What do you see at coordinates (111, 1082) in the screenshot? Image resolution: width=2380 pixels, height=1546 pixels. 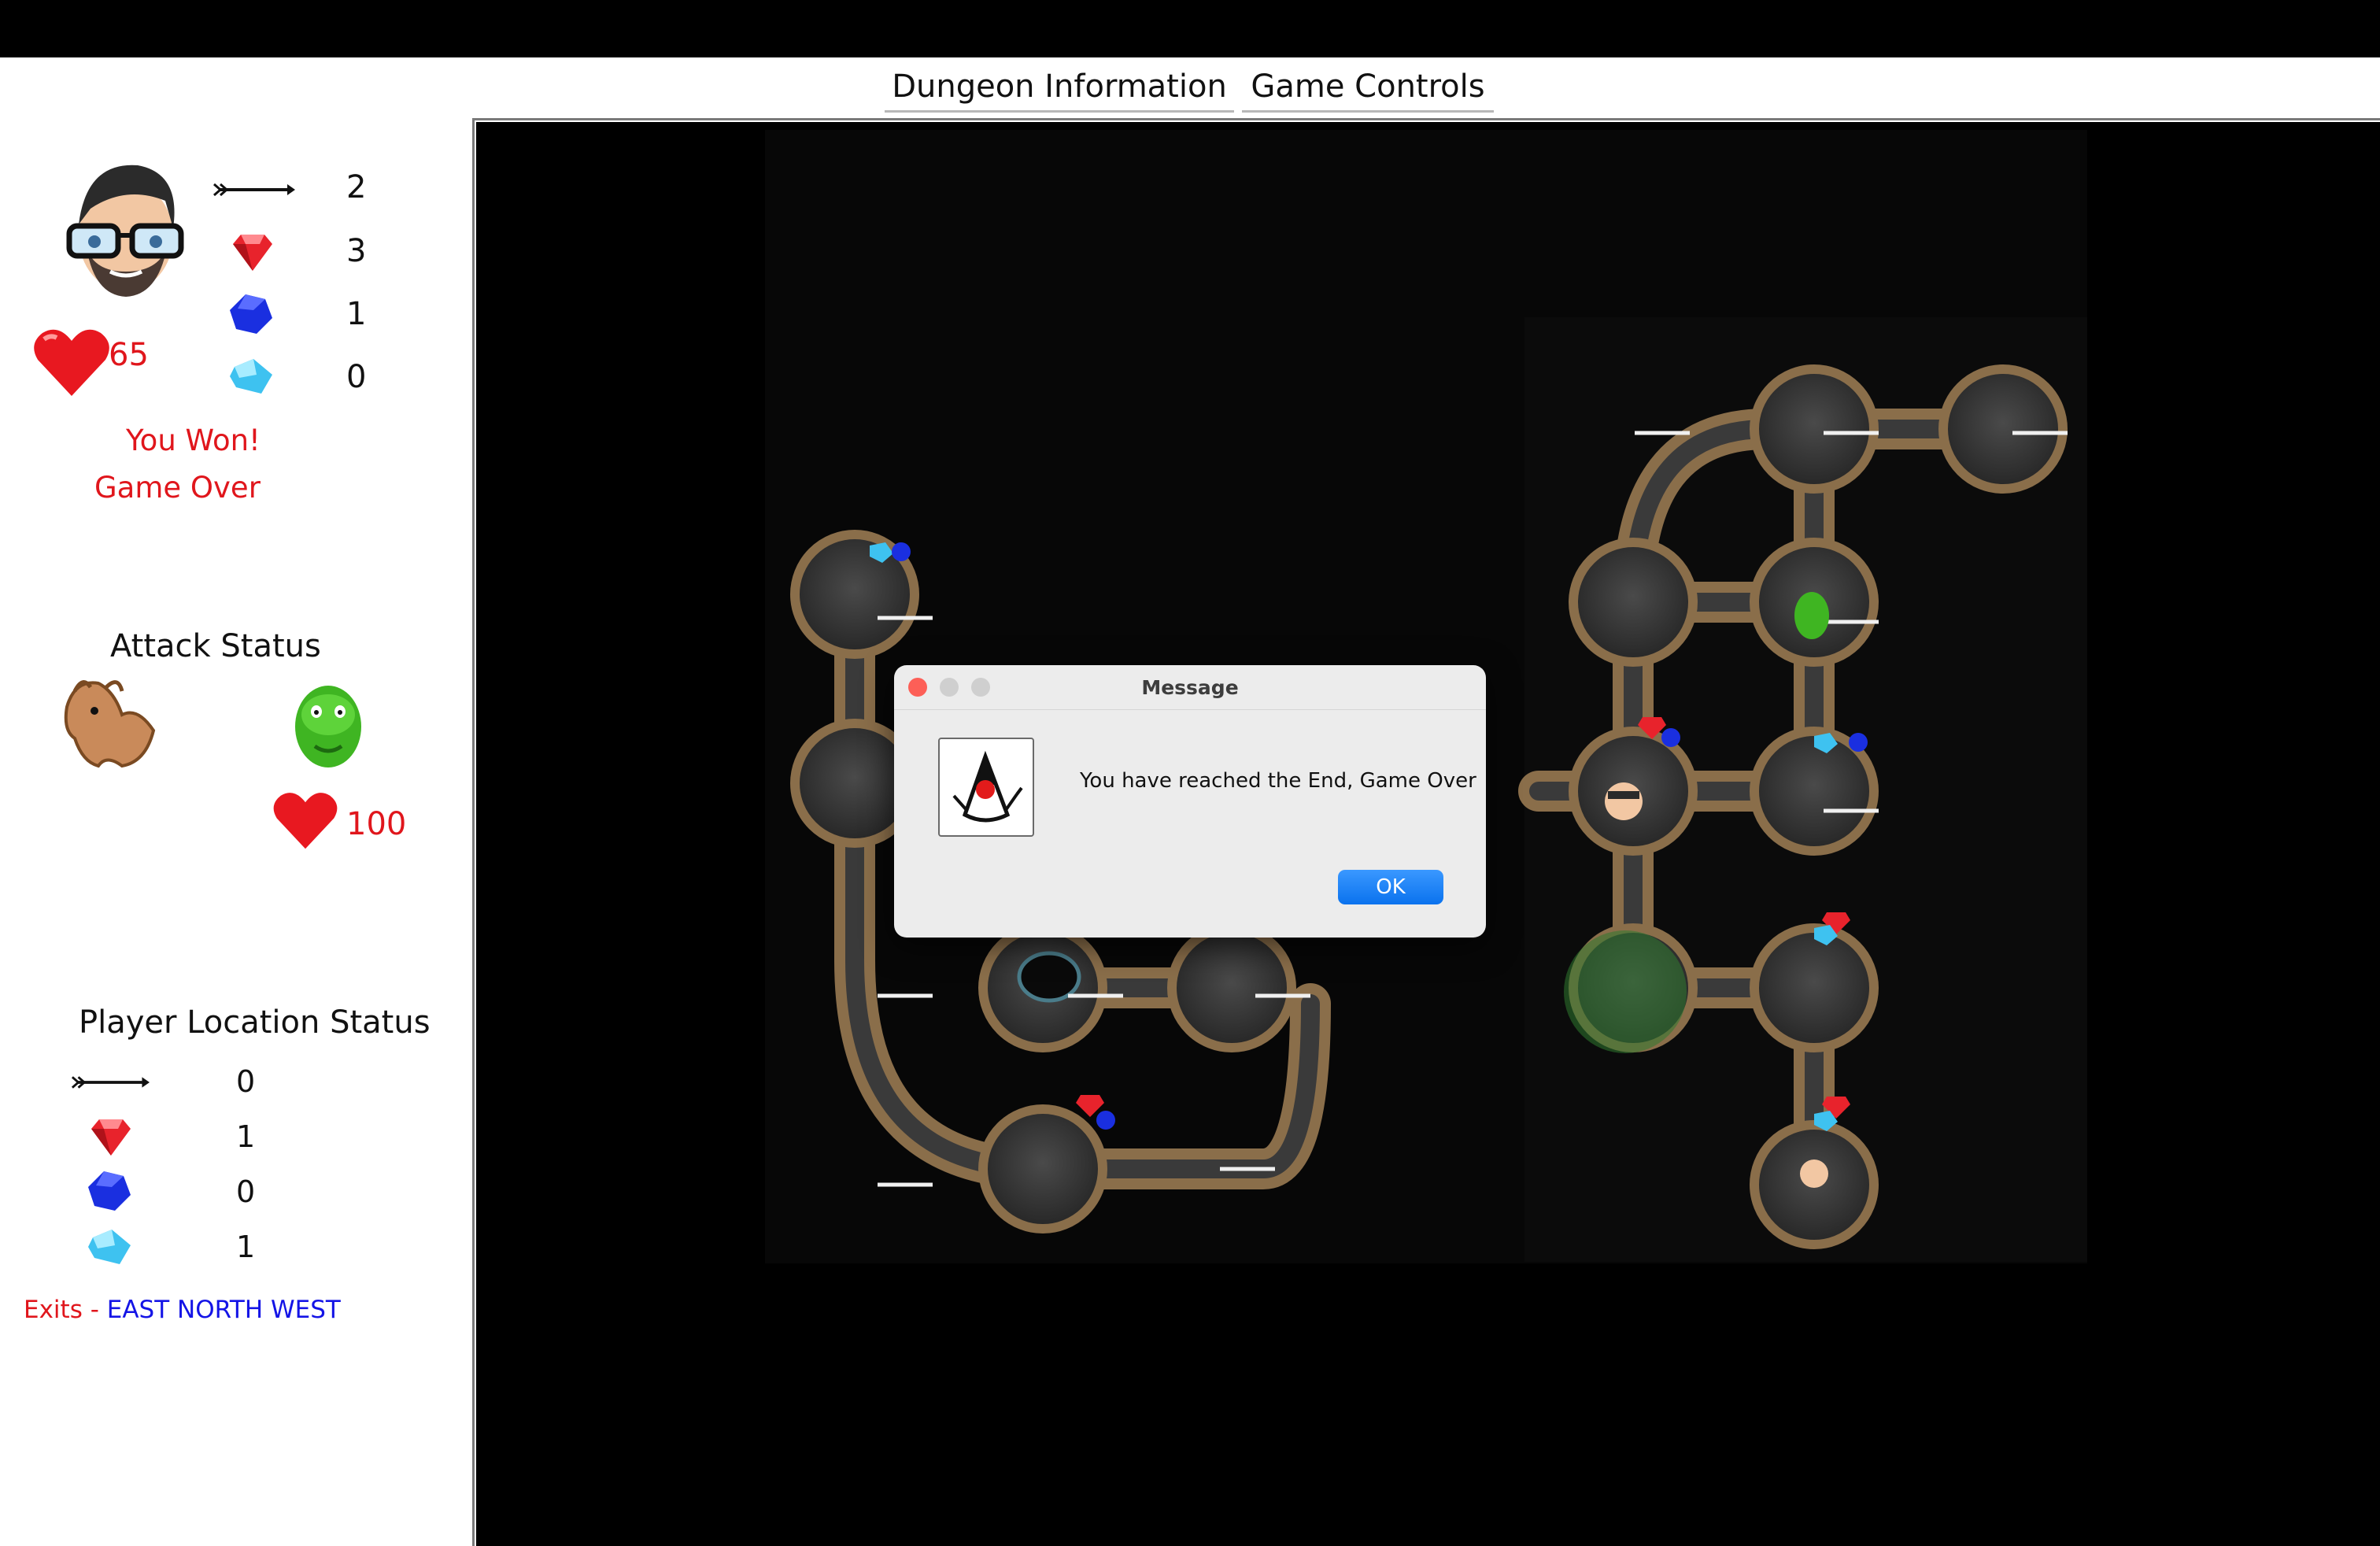 I see `location-arrow-icon` at bounding box center [111, 1082].